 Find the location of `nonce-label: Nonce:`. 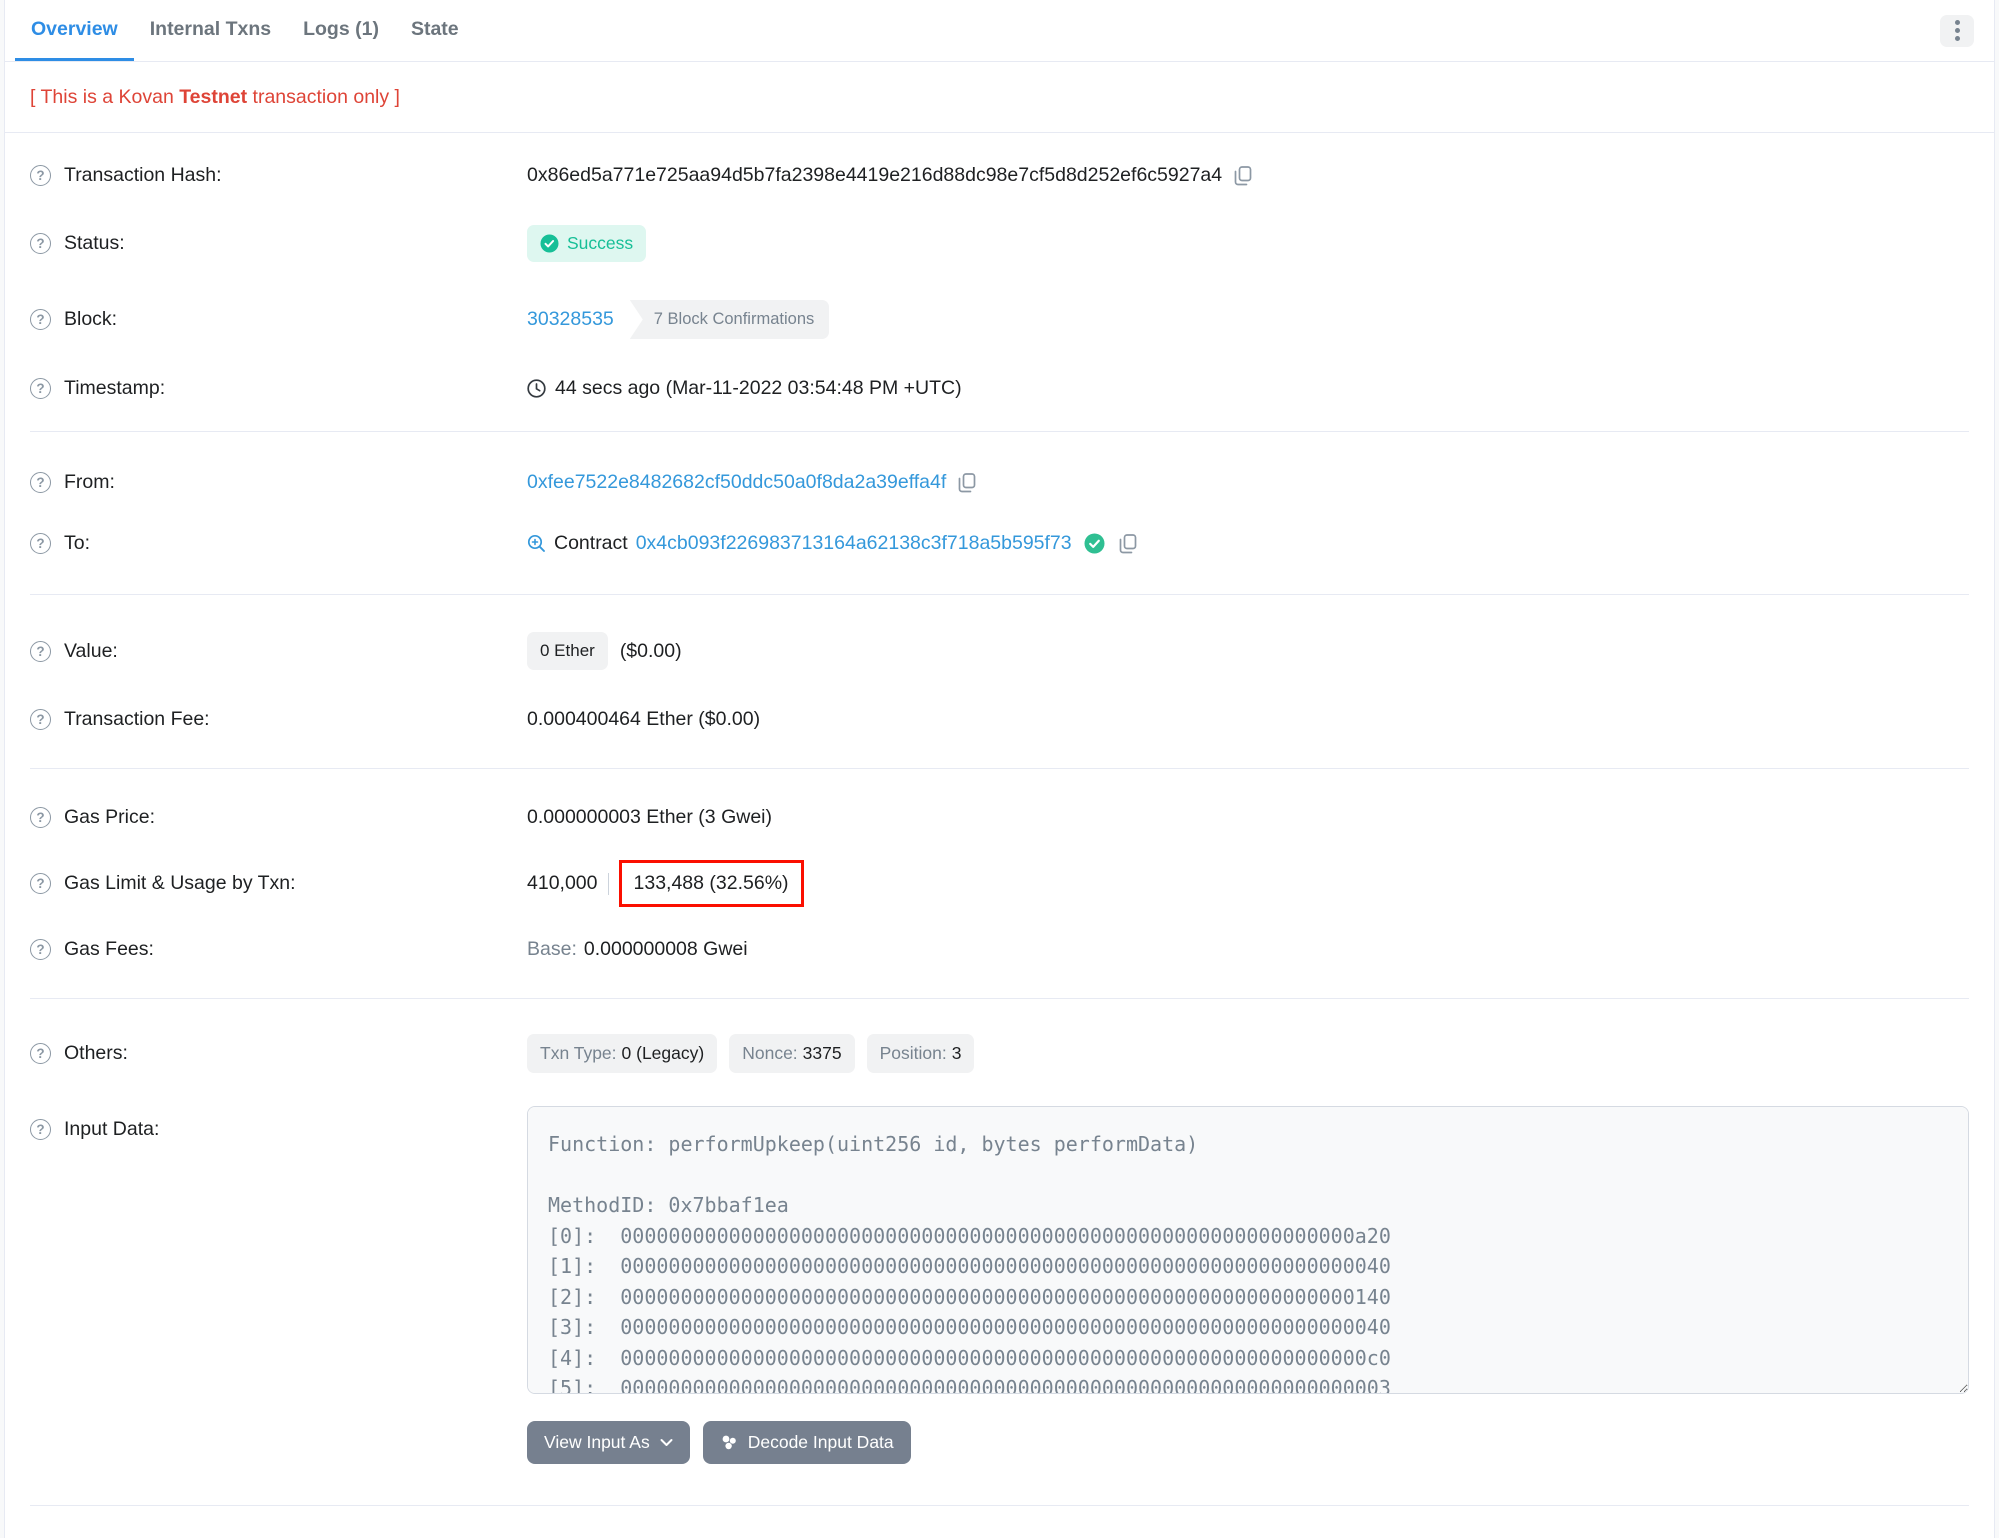

nonce-label: Nonce: is located at coordinates (770, 1053).